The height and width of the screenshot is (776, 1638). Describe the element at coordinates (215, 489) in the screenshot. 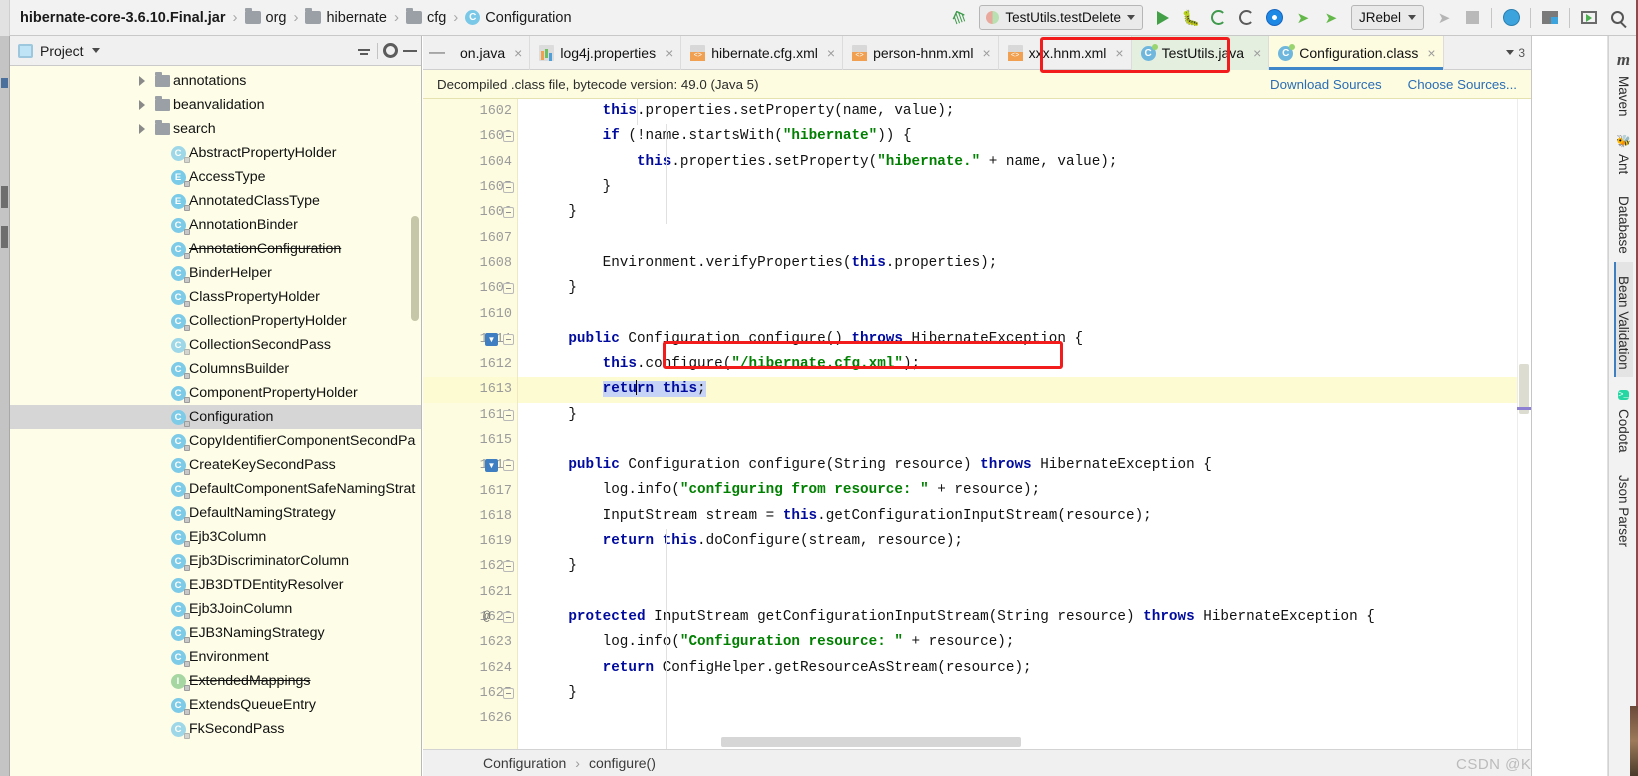

I see `tree-node: C DefaultComponentSafeNamingStrat` at that location.